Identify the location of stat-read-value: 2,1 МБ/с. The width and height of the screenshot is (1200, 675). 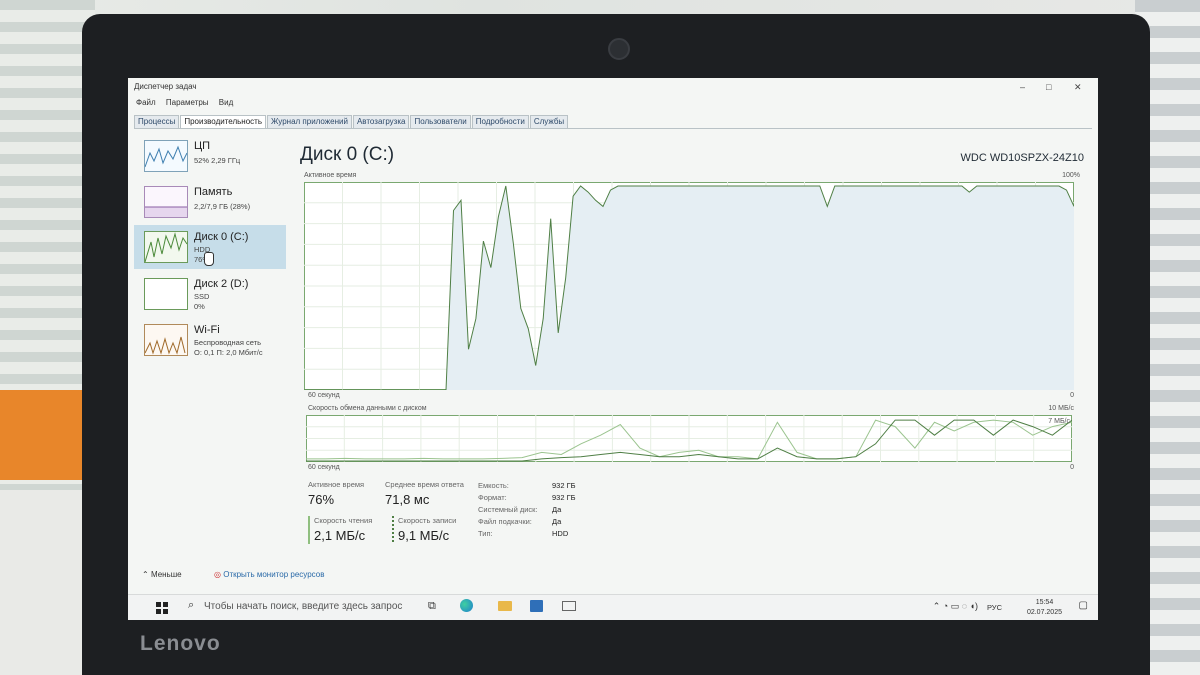
(340, 535).